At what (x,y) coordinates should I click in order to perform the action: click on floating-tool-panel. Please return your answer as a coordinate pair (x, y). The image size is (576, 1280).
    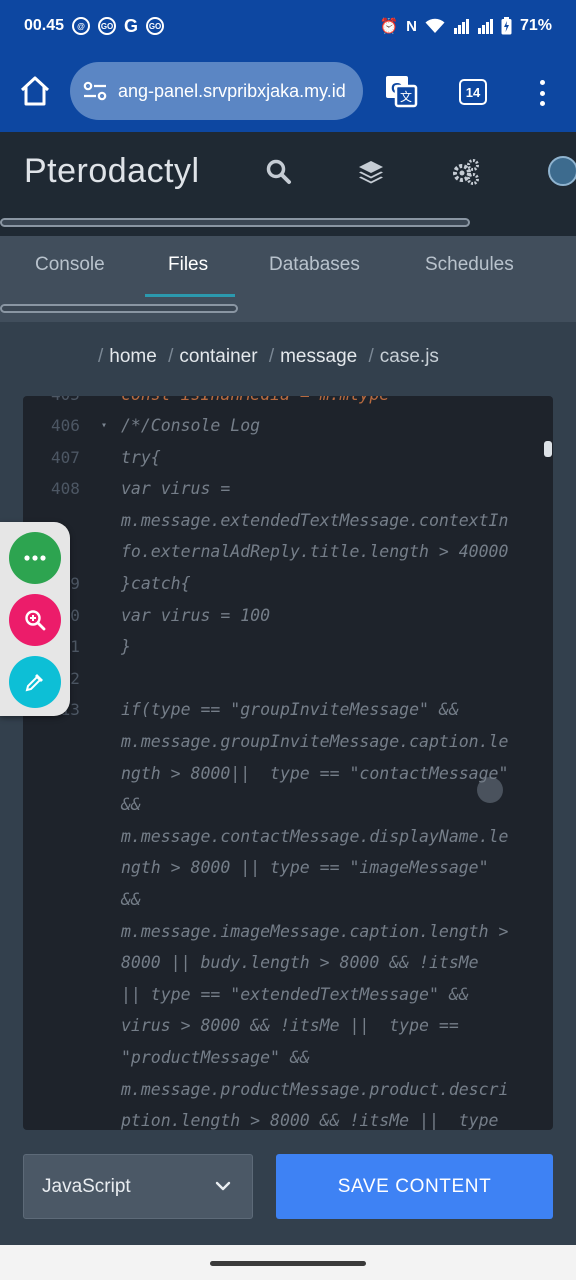
    Looking at the image, I should click on (35, 619).